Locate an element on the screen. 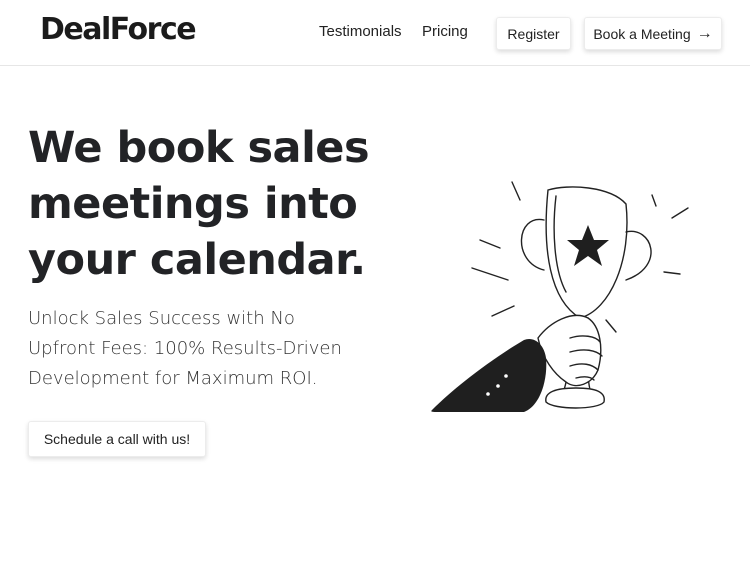  trophy-hand-icon is located at coordinates (560, 296).